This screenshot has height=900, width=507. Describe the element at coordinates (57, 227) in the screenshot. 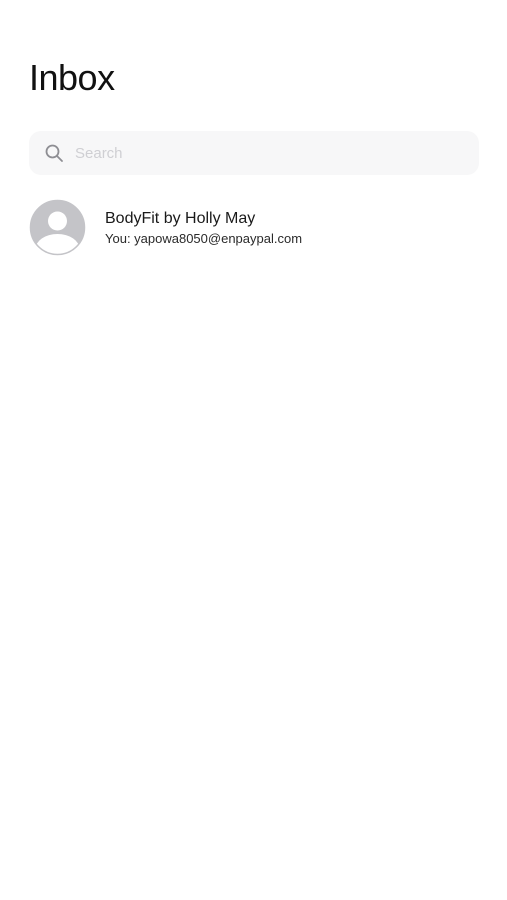

I see `default-user-avatar-icon` at that location.